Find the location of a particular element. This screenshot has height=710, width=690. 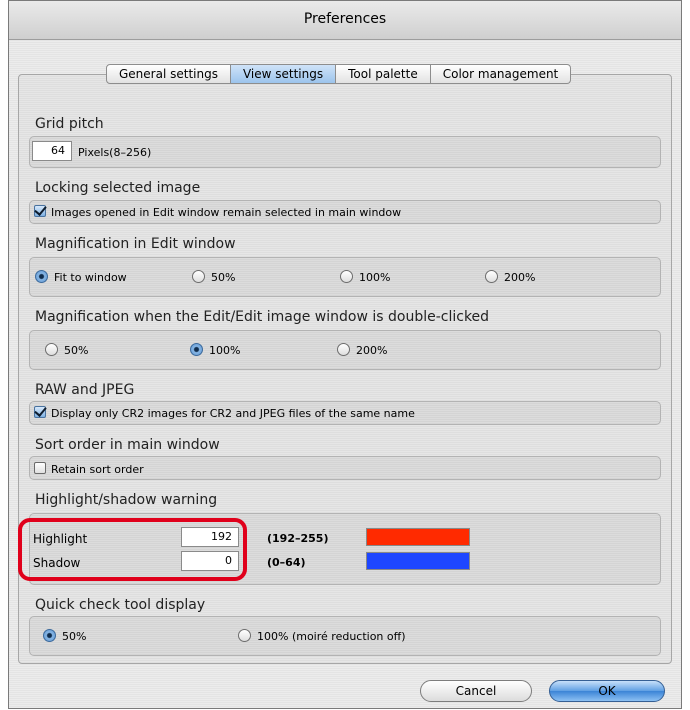

tab-view-settings: View settings is located at coordinates (283, 74).